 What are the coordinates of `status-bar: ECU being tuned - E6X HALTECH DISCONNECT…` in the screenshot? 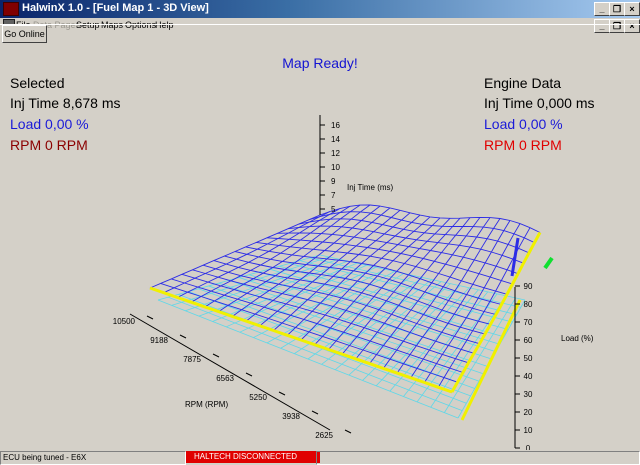 It's located at (320, 457).